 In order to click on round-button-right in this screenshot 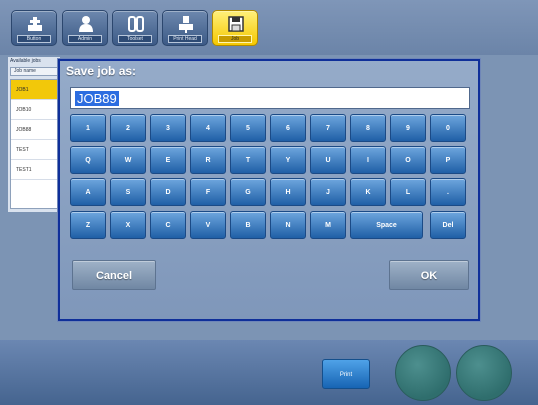, I will do `click(484, 373)`.